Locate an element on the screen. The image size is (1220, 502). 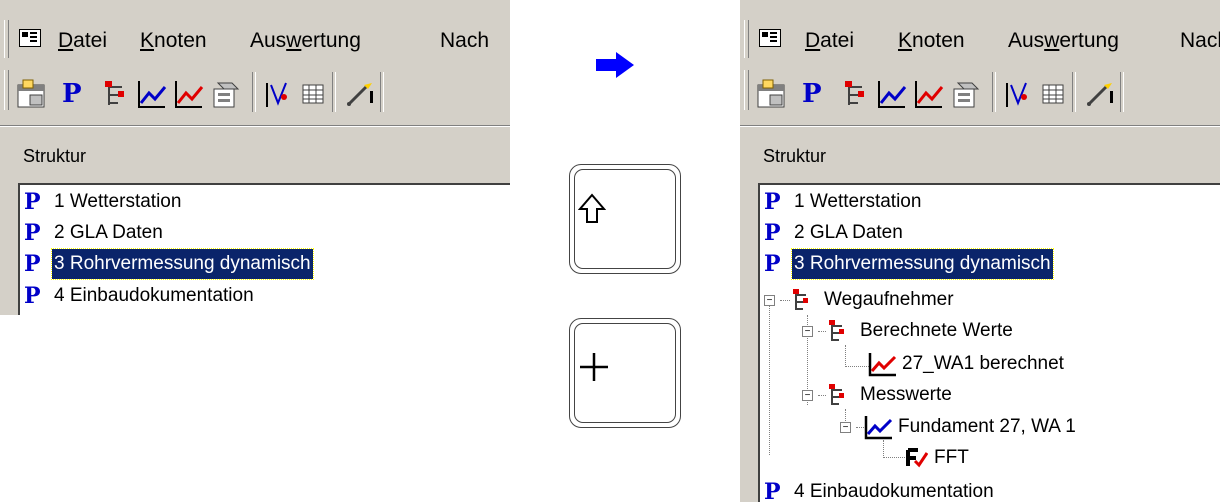
shift-key is located at coordinates (625, 219).